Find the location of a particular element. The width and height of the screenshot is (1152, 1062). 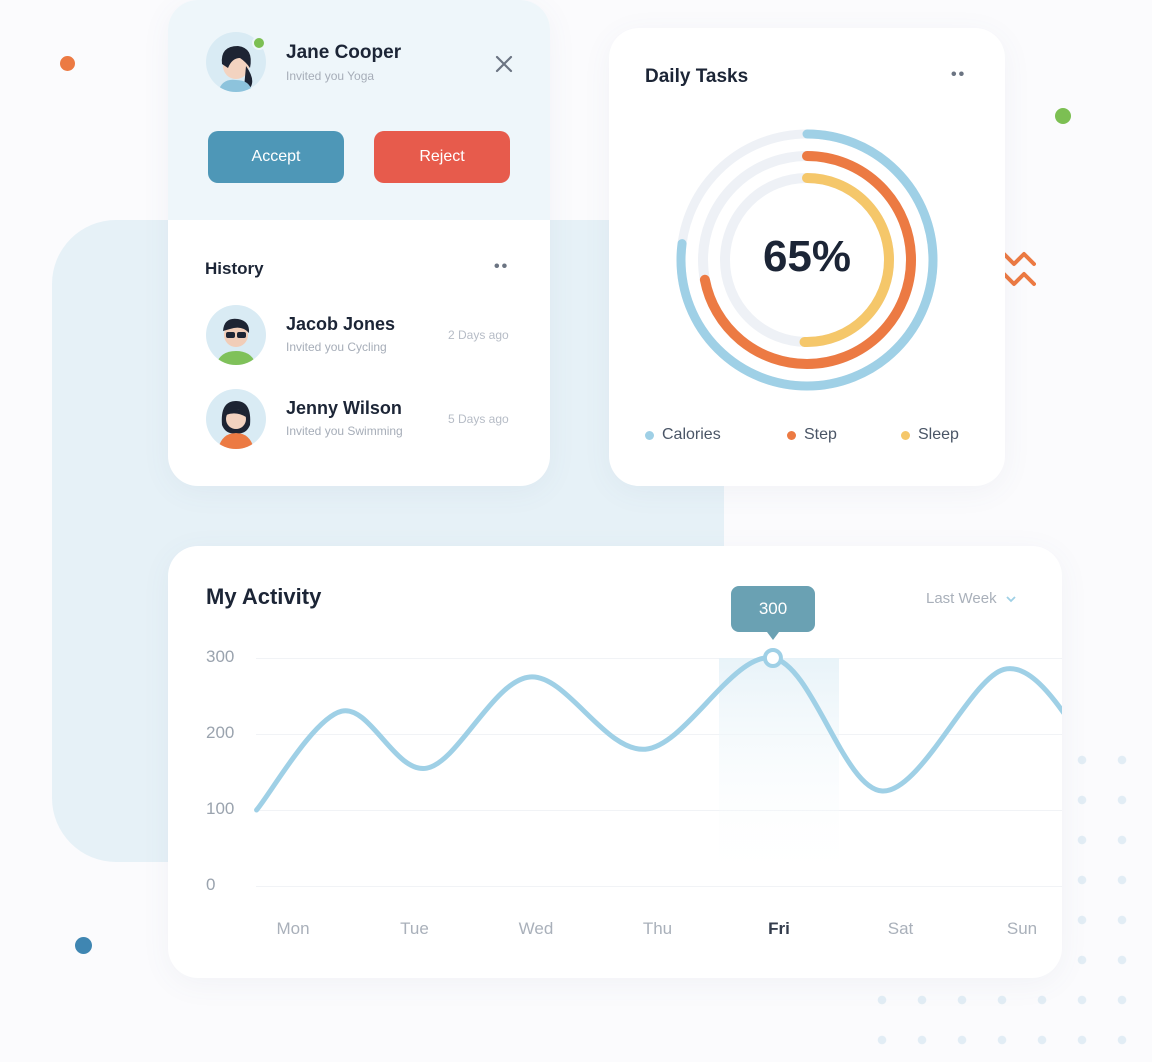

history-item-name: Jenny Wilson is located at coordinates (344, 408).